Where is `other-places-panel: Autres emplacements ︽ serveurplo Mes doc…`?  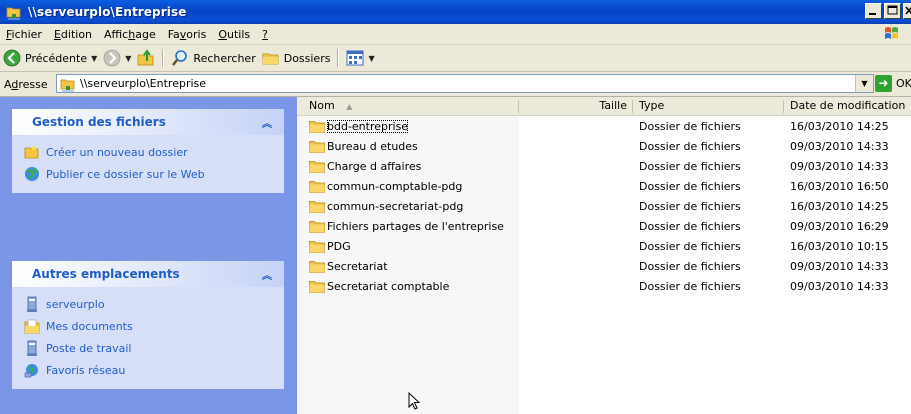
other-places-panel: Autres emplacements ︽ serveurplo Mes doc… is located at coordinates (148, 325).